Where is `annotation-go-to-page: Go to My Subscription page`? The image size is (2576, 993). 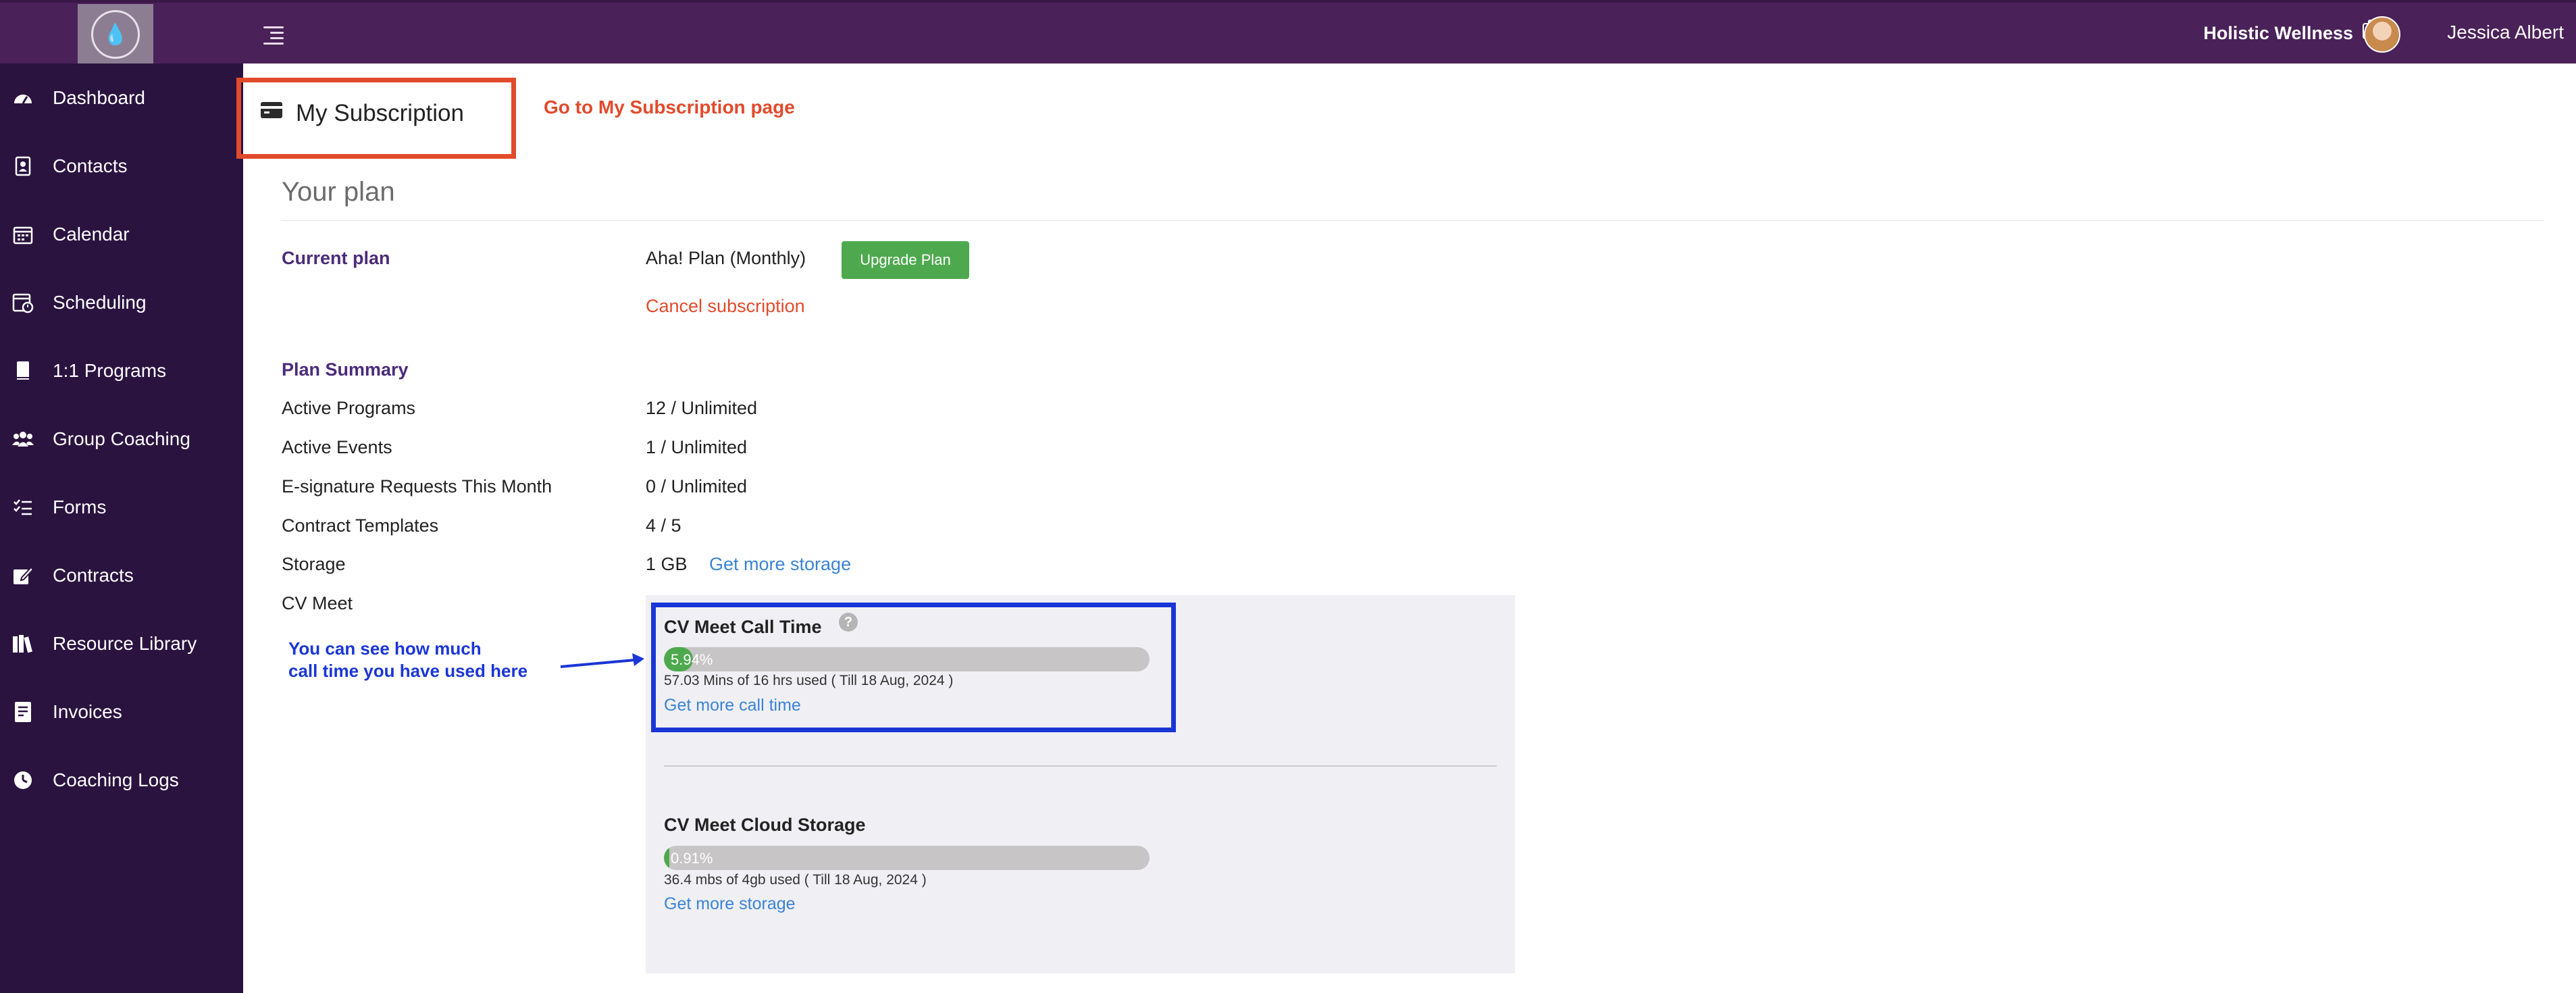 annotation-go-to-page: Go to My Subscription page is located at coordinates (669, 107).